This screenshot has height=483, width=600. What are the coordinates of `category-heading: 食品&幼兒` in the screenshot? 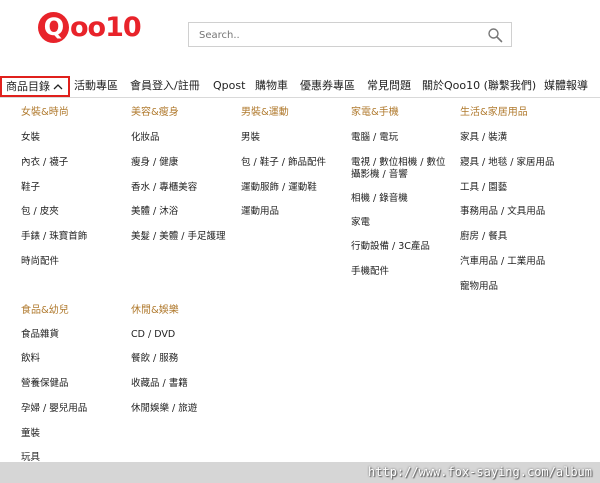 It's located at (71, 311).